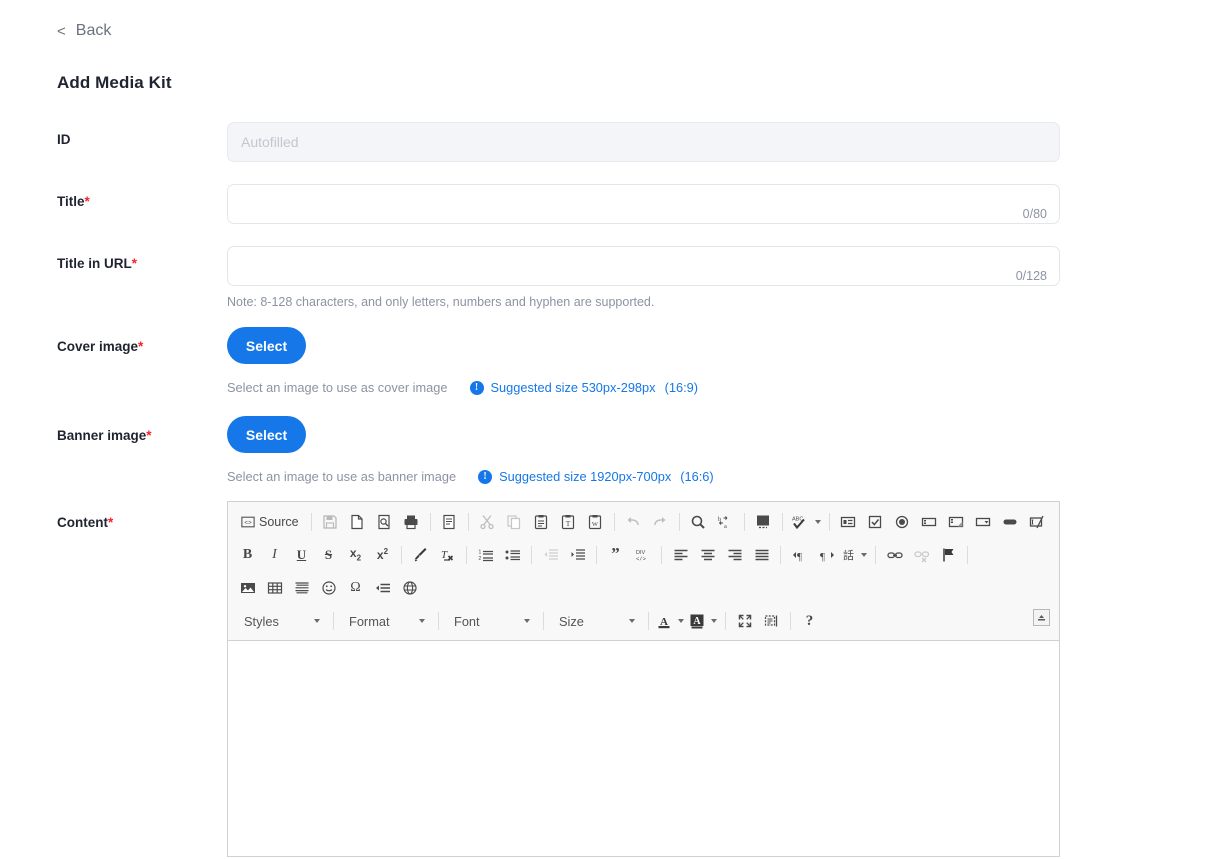 The width and height of the screenshot is (1218, 859). What do you see at coordinates (806, 521) in the screenshot?
I see `spell-check-icon: ABC` at bounding box center [806, 521].